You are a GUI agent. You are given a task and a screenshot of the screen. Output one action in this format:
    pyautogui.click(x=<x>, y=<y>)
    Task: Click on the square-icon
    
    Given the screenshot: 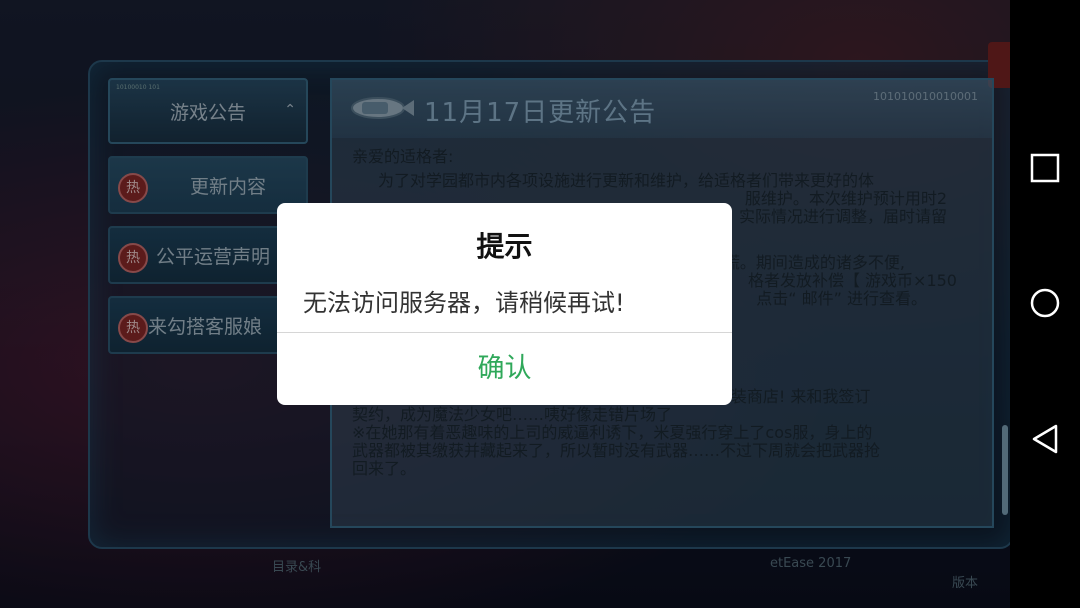 What is the action you would take?
    pyautogui.click(x=1045, y=168)
    